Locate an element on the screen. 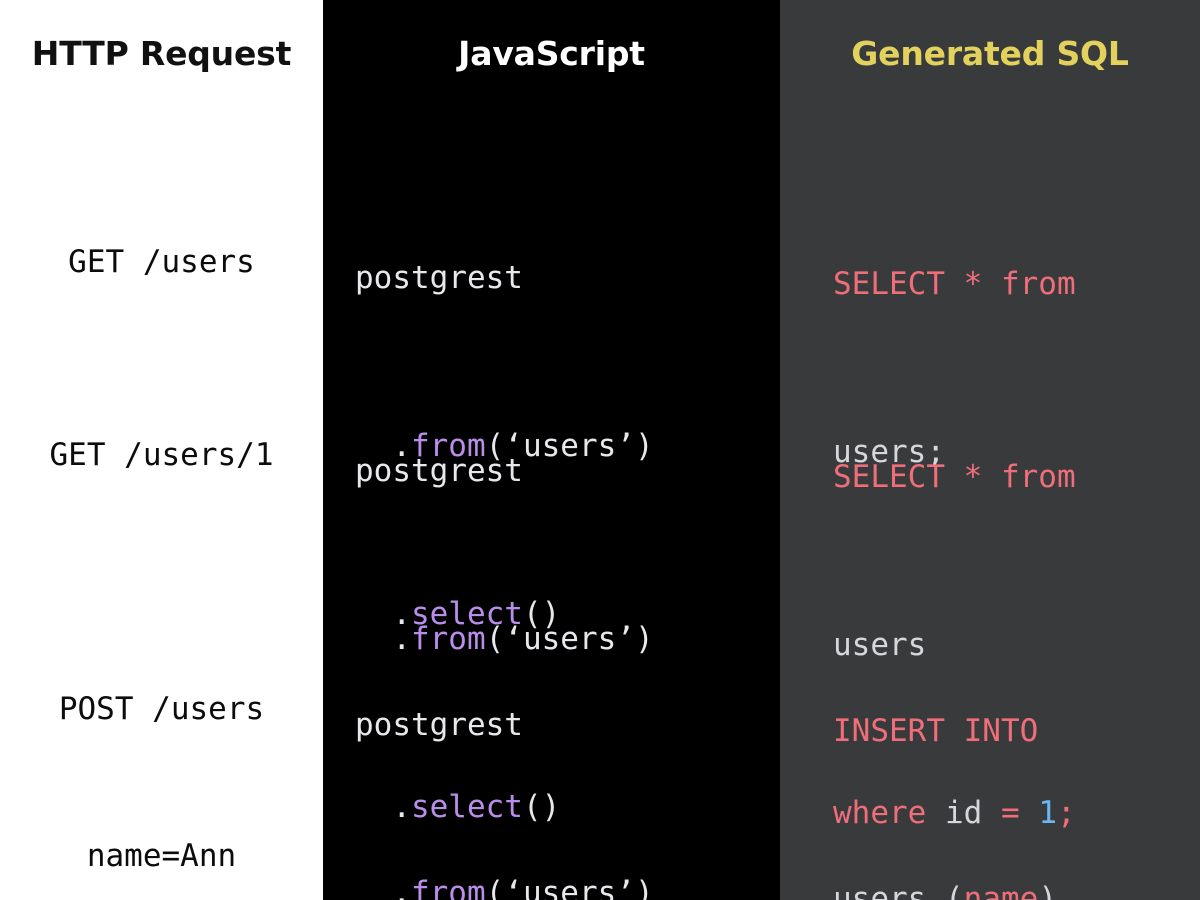 The width and height of the screenshot is (1200, 900). http-request-row-2-line-1: GET /users/1 is located at coordinates (161, 455).